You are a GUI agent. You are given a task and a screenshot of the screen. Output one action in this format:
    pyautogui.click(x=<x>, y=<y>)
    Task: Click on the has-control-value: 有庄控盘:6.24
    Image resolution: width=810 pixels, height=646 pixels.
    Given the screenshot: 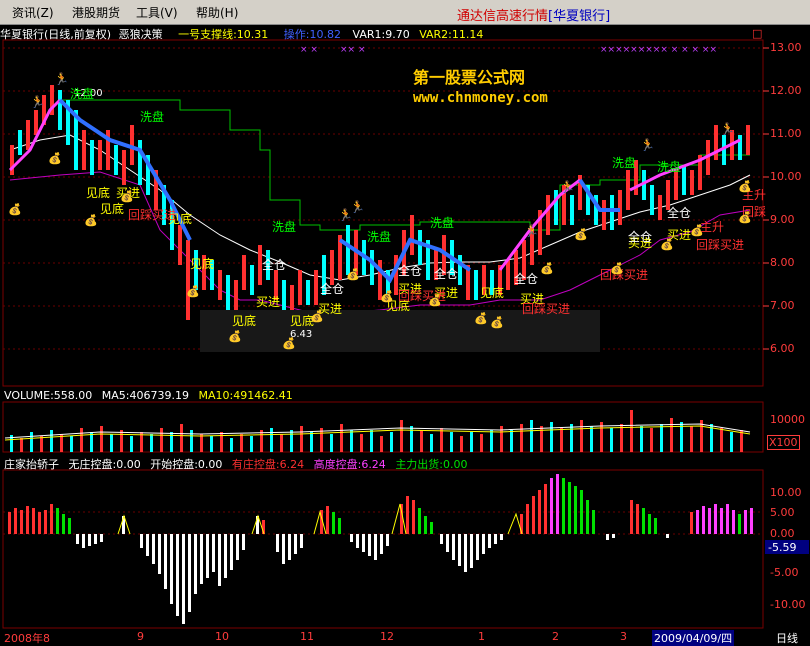 What is the action you would take?
    pyautogui.click(x=268, y=464)
    